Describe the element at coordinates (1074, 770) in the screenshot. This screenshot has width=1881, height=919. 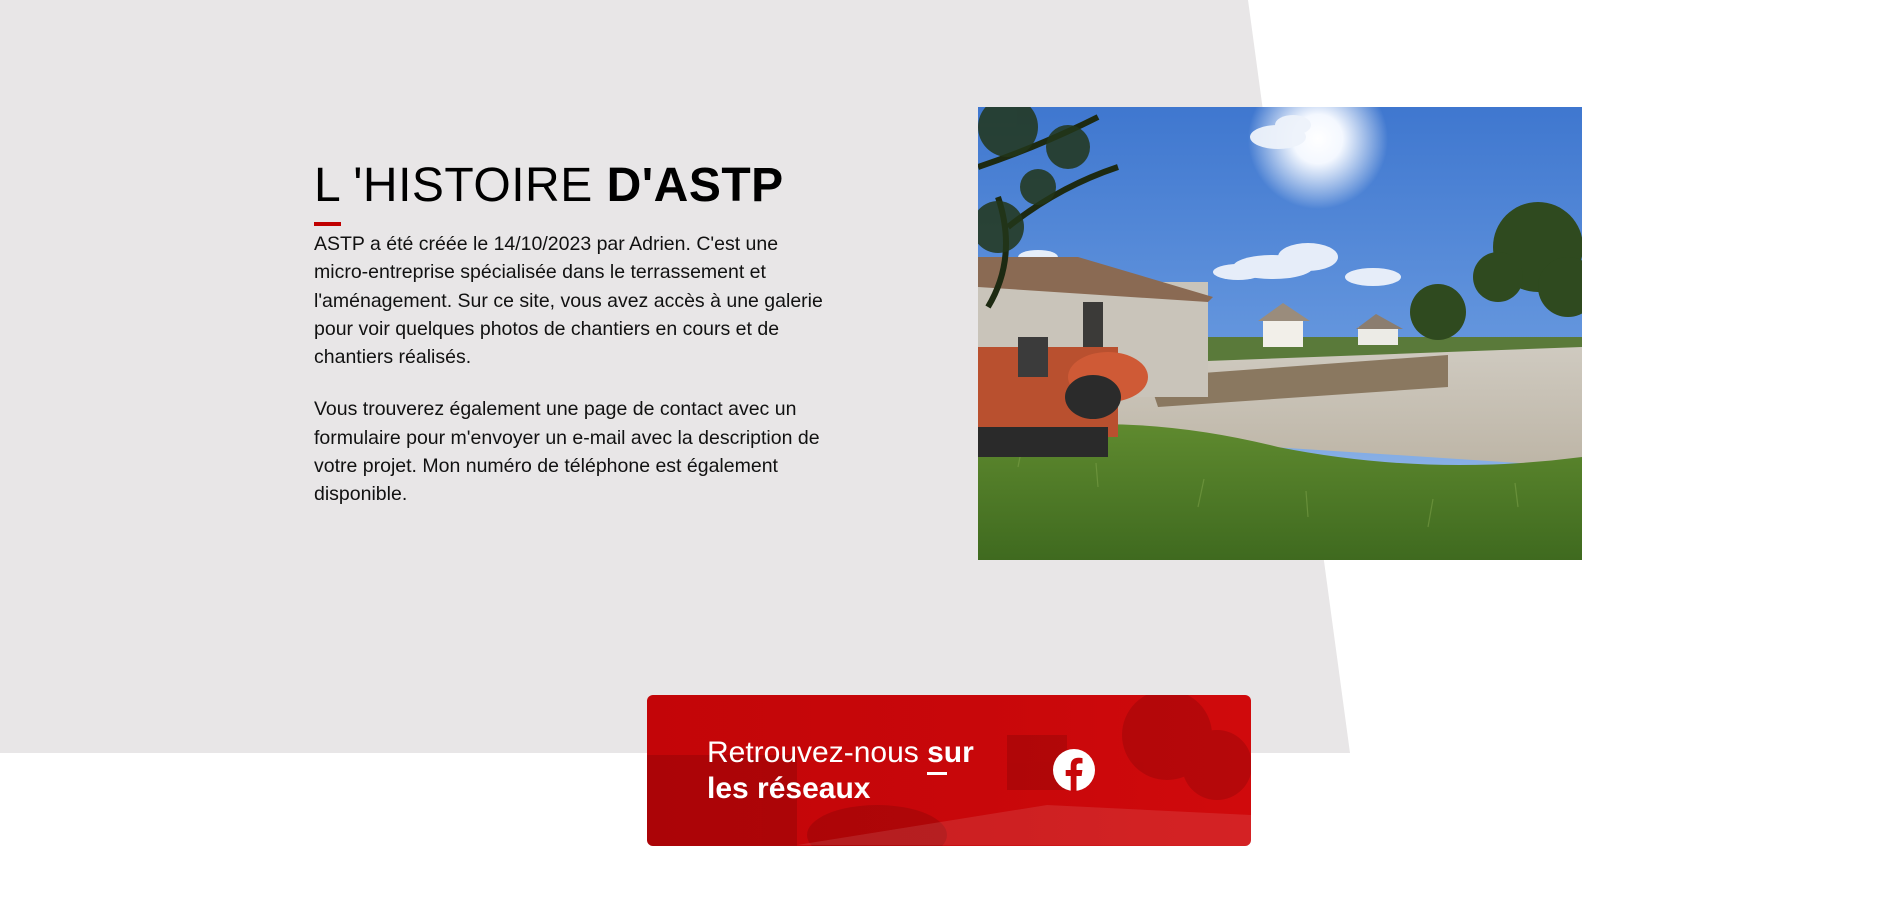
I see `facebook-icon` at that location.